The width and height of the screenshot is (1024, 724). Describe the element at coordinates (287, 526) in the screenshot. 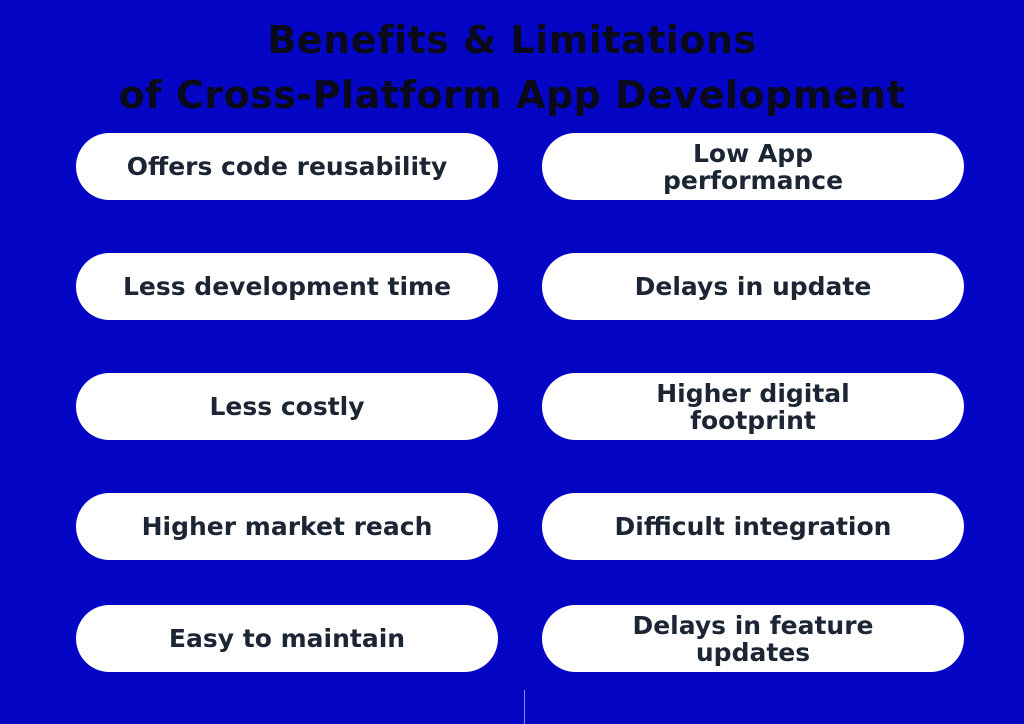

I see `benefit-item: Higher market reach` at that location.